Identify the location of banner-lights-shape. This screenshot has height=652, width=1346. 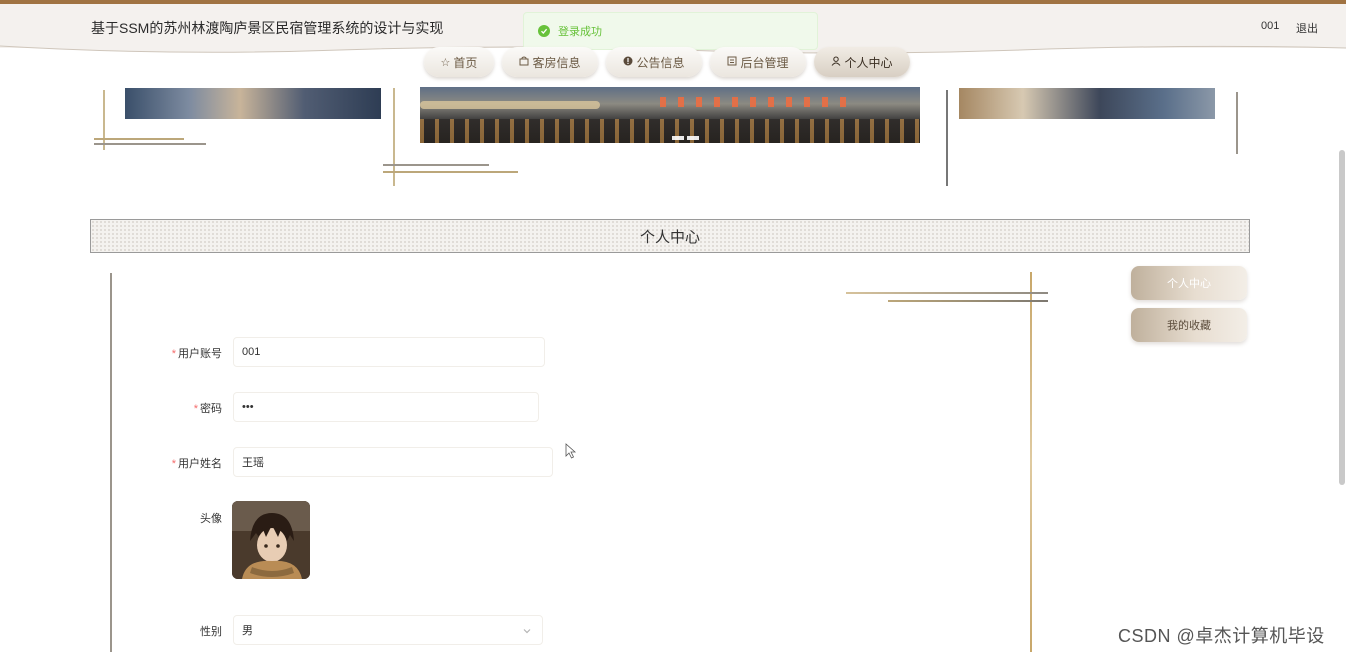
(755, 102).